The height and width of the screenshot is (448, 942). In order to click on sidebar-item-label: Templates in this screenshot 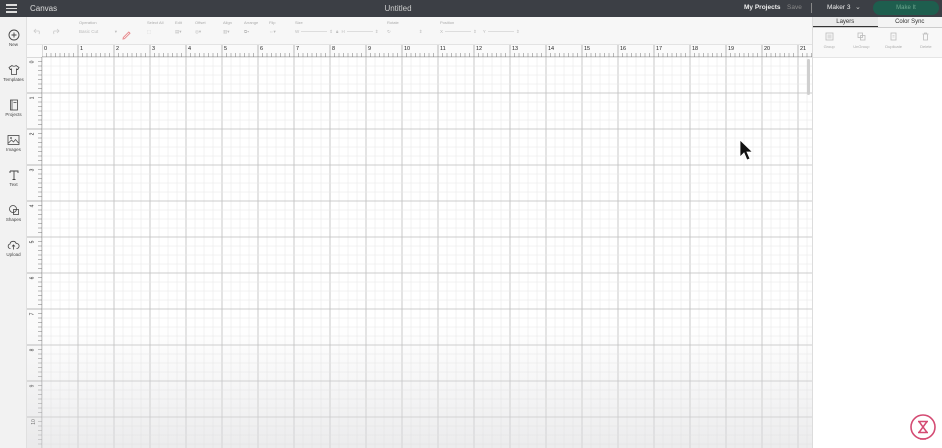, I will do `click(13, 79)`.